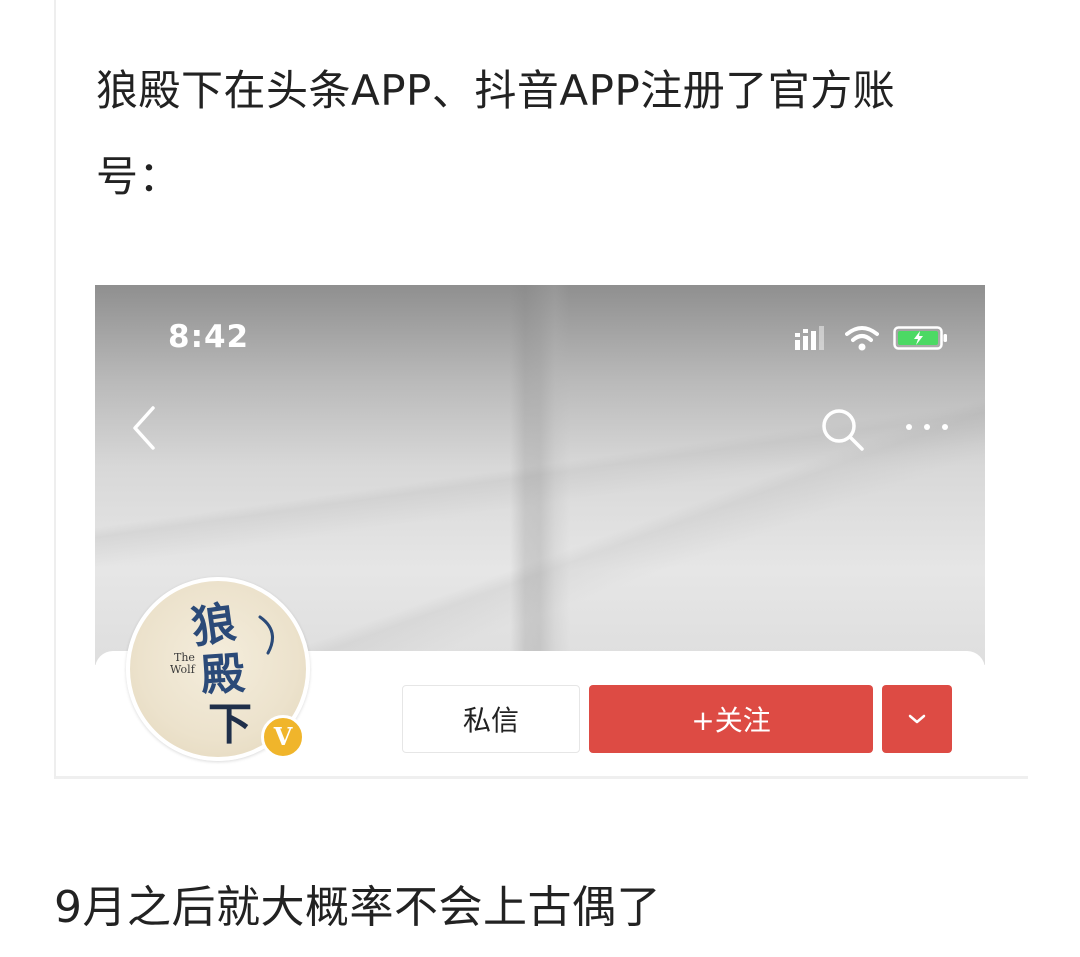 The width and height of the screenshot is (1080, 957). What do you see at coordinates (920, 338) in the screenshot?
I see `battery-charging-icon` at bounding box center [920, 338].